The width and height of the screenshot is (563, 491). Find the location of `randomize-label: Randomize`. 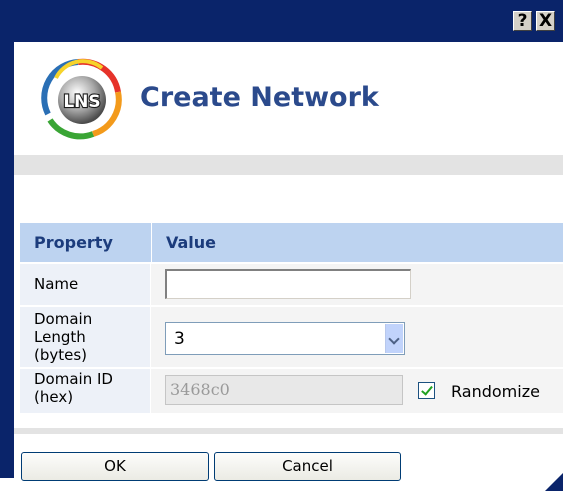

randomize-label: Randomize is located at coordinates (495, 391).